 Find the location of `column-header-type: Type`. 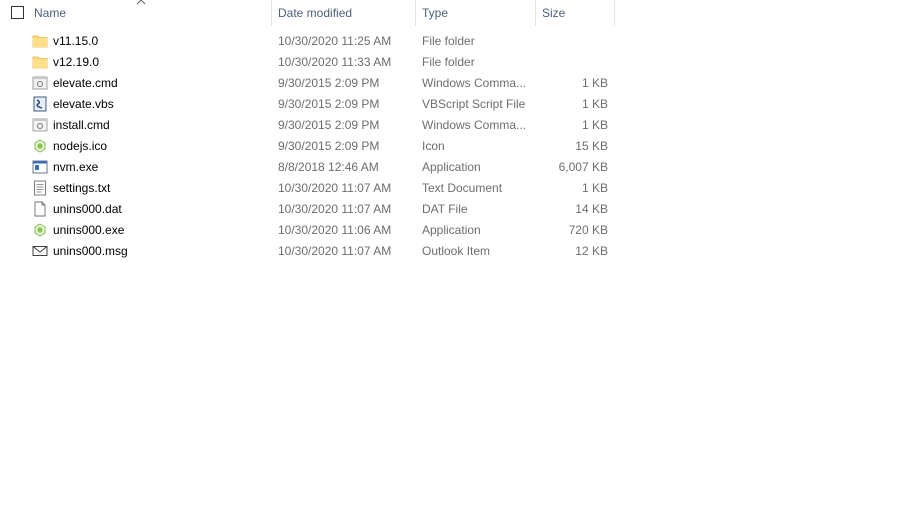

column-header-type: Type is located at coordinates (475, 13).